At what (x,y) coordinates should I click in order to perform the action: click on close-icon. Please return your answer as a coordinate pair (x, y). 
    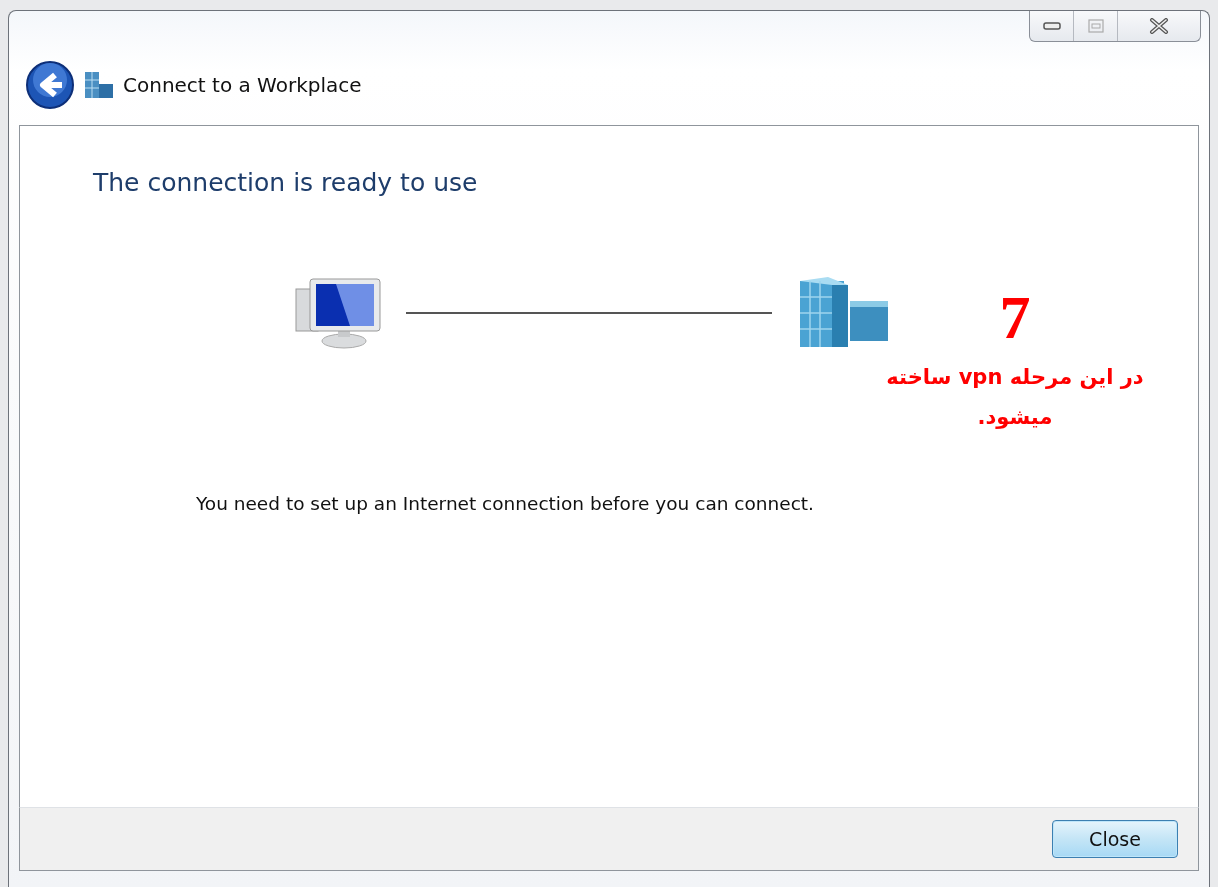
    Looking at the image, I should click on (1159, 26).